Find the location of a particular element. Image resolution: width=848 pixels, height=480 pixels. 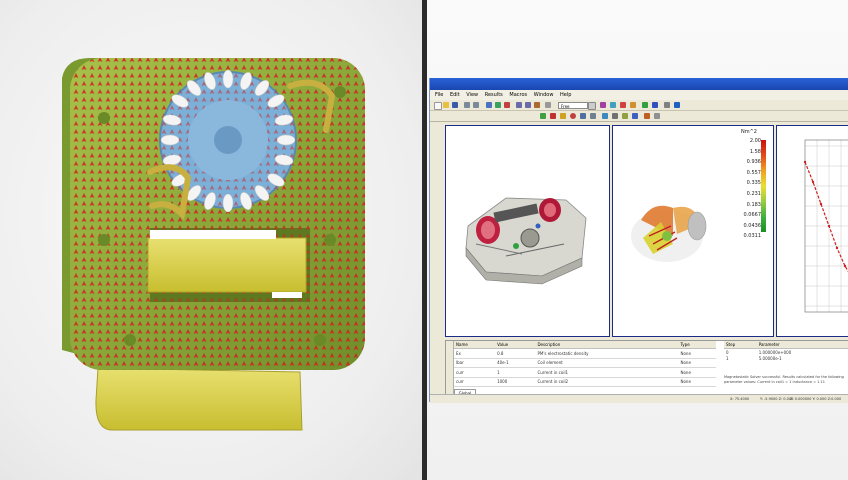

table-header-row: Name Value Description Type is located at coordinates (585, 345).